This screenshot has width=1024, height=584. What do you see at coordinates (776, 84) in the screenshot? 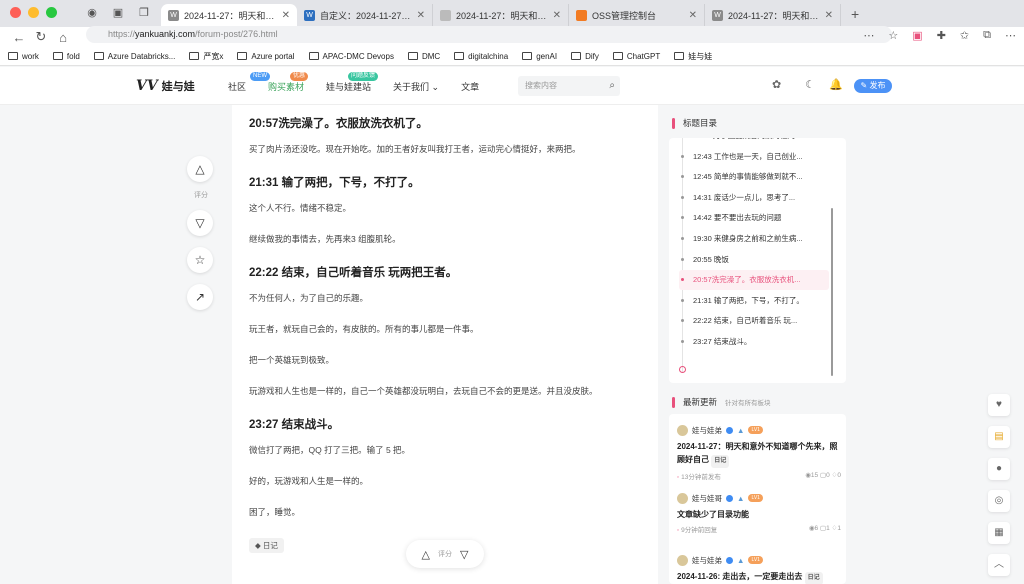
I see `user-avatar-icon: ✿` at bounding box center [776, 84].